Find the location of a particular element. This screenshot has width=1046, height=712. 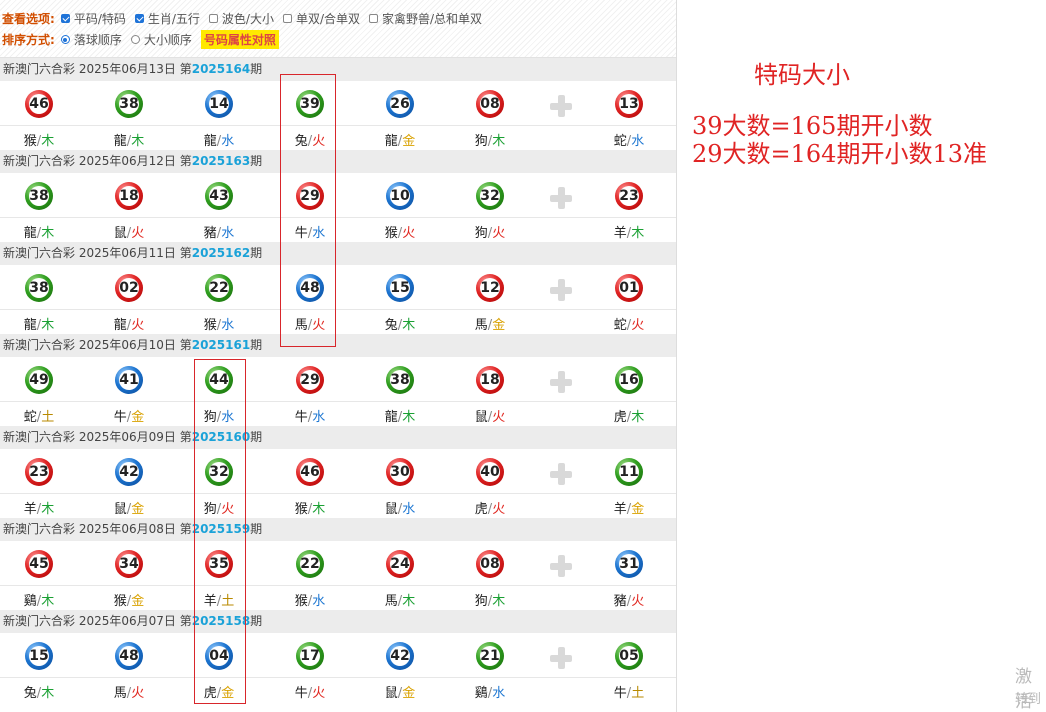

ball-attribute: 鼠/水 is located at coordinates (400, 507).